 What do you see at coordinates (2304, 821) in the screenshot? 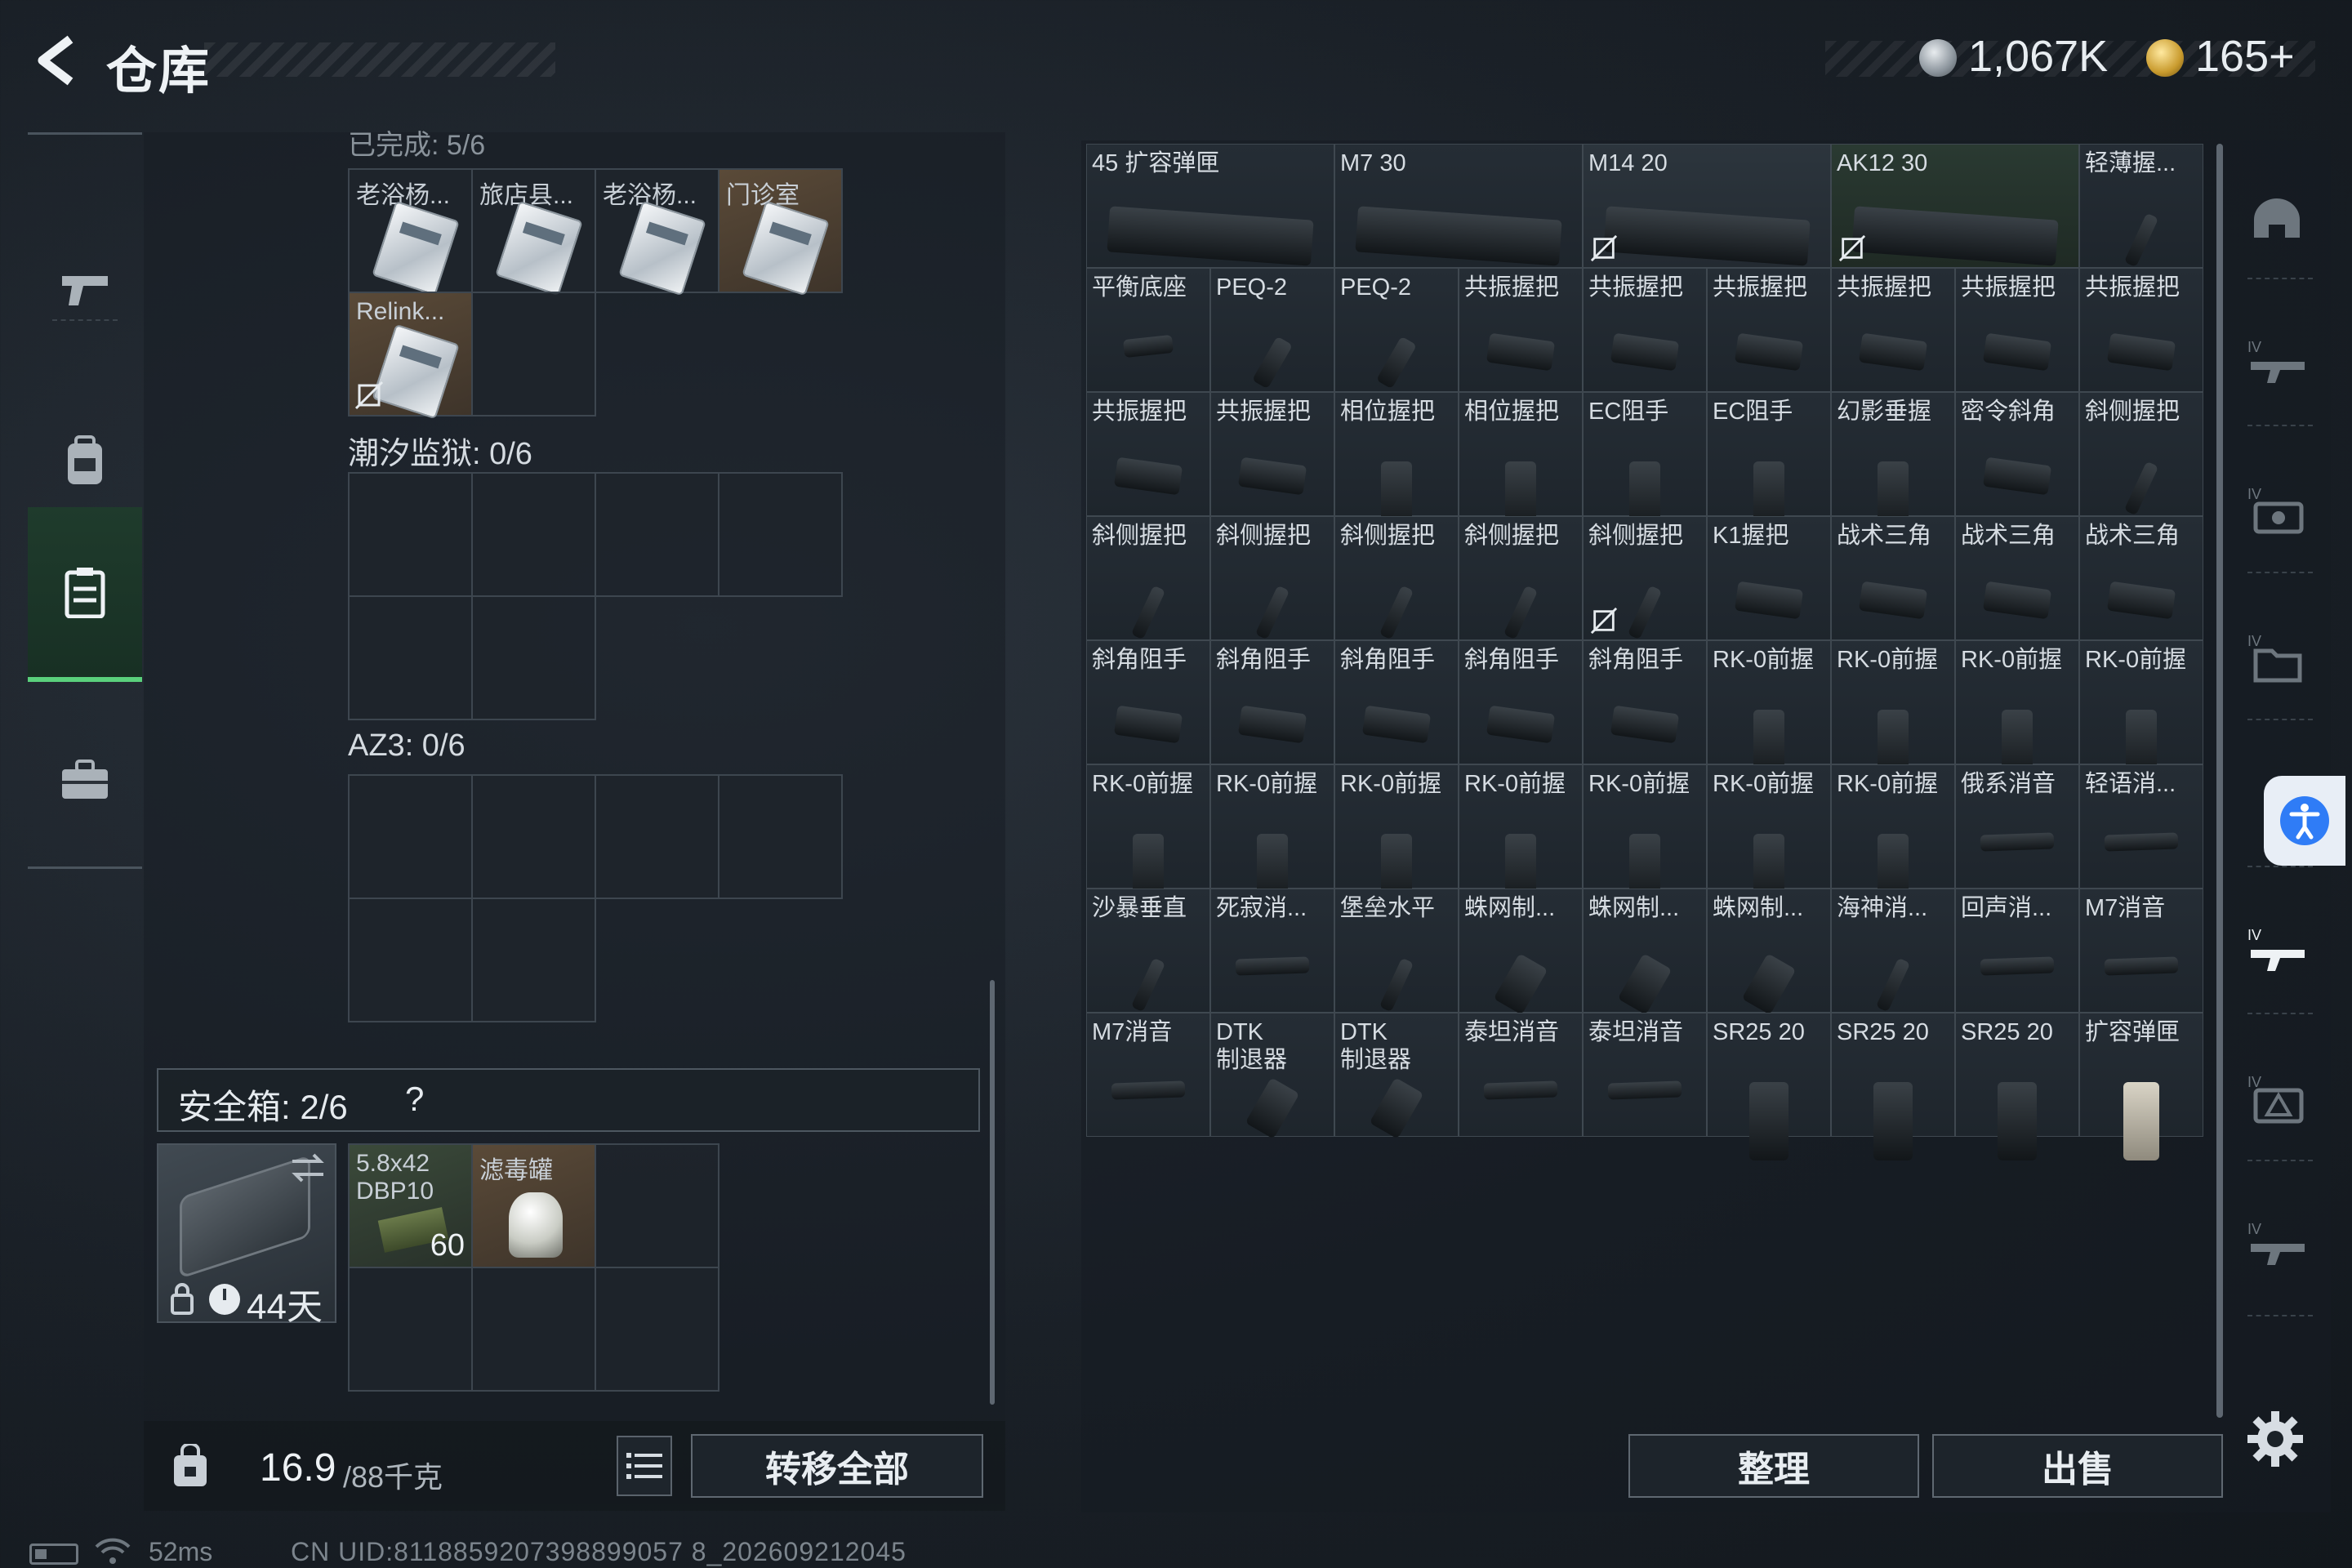
I see `accessibility-button` at bounding box center [2304, 821].